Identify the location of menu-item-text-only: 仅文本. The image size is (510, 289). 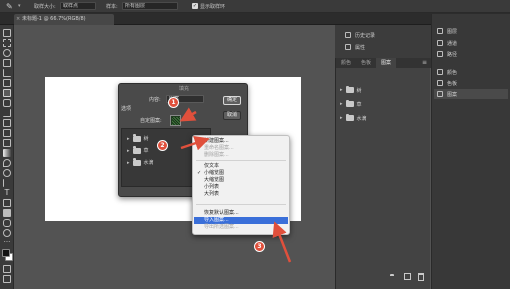
(241, 166).